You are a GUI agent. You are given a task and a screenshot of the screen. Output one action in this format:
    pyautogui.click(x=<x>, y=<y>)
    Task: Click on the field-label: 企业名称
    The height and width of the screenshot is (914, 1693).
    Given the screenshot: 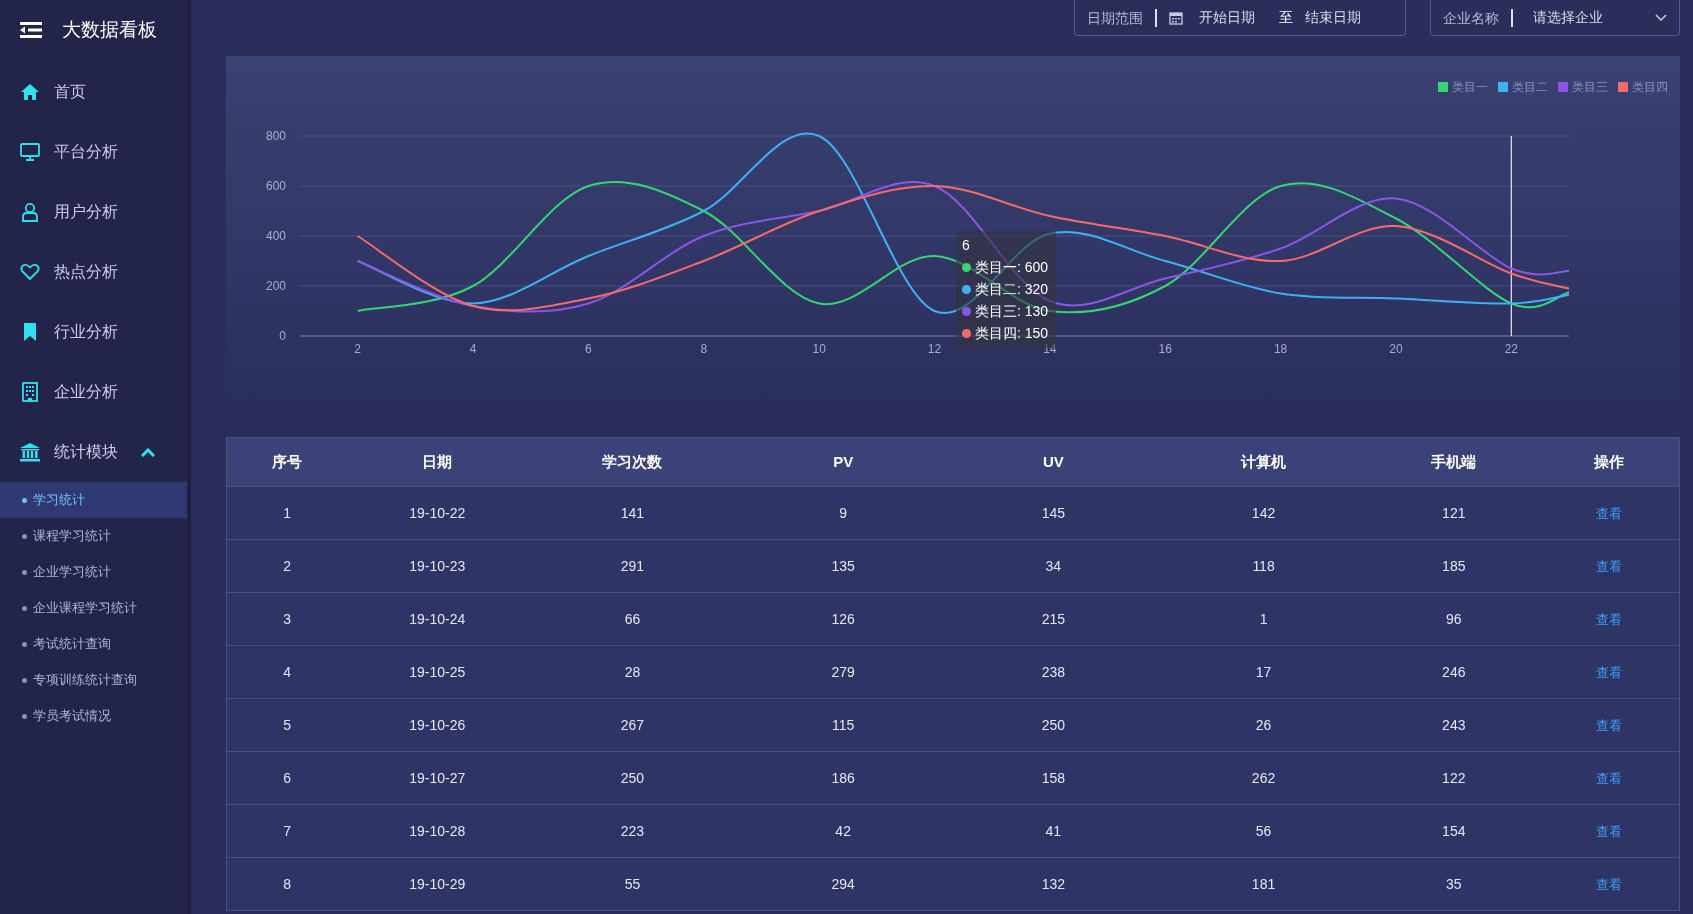 What is the action you would take?
    pyautogui.click(x=1478, y=17)
    